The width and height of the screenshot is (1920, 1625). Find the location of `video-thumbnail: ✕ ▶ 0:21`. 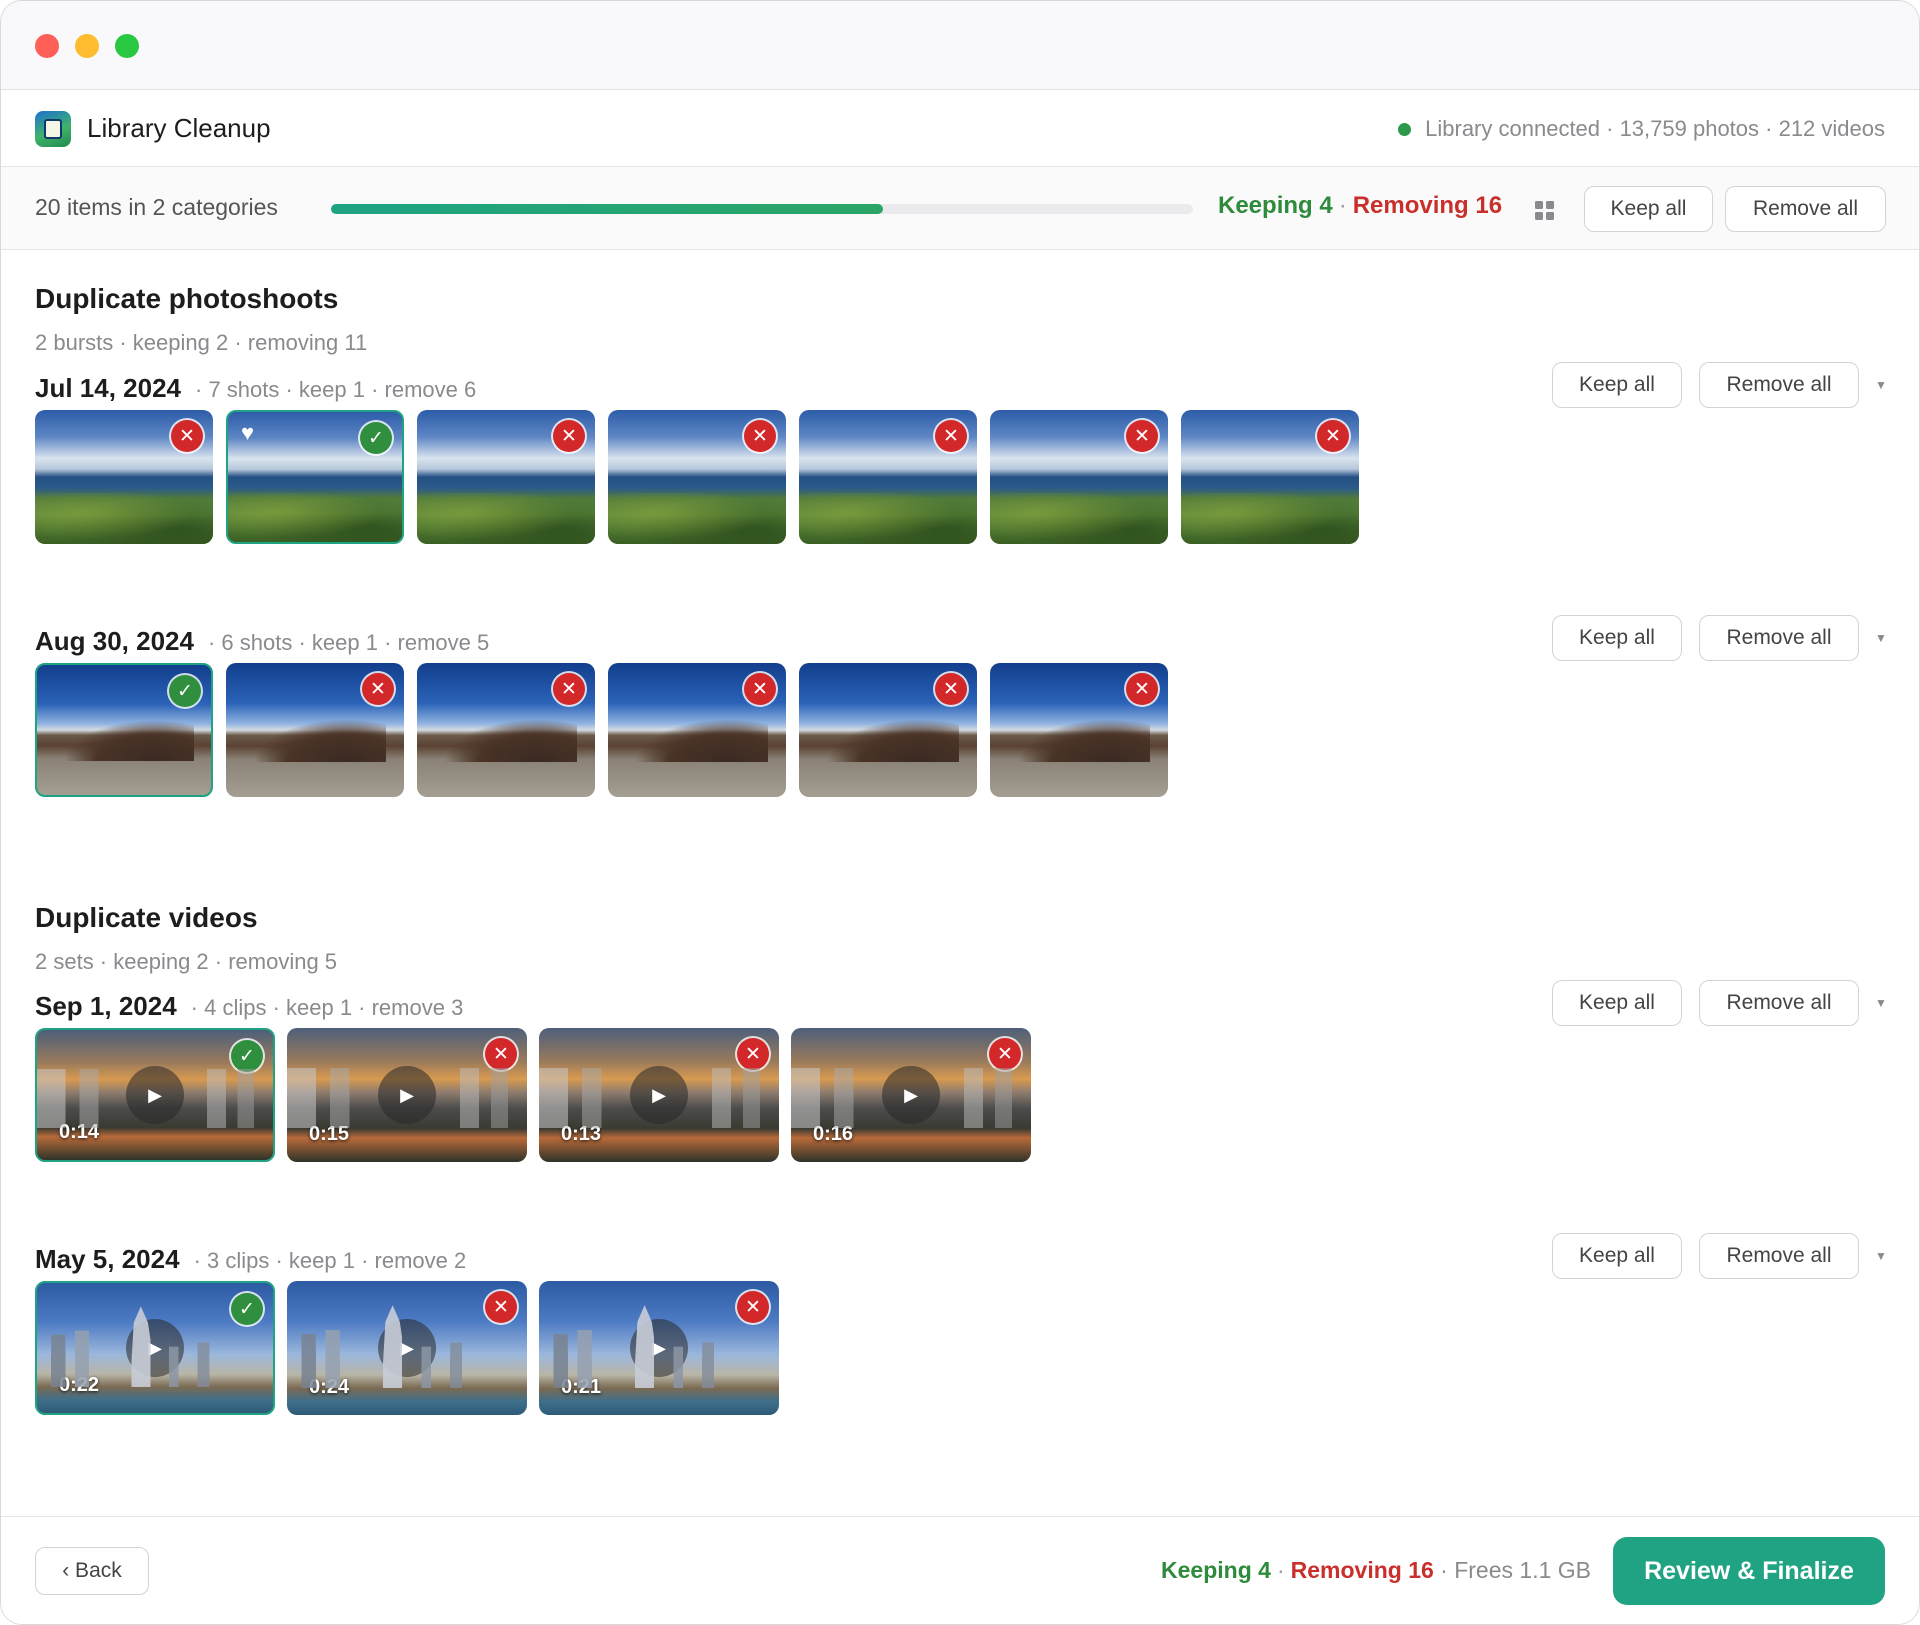

video-thumbnail: ✕ ▶ 0:21 is located at coordinates (659, 1348).